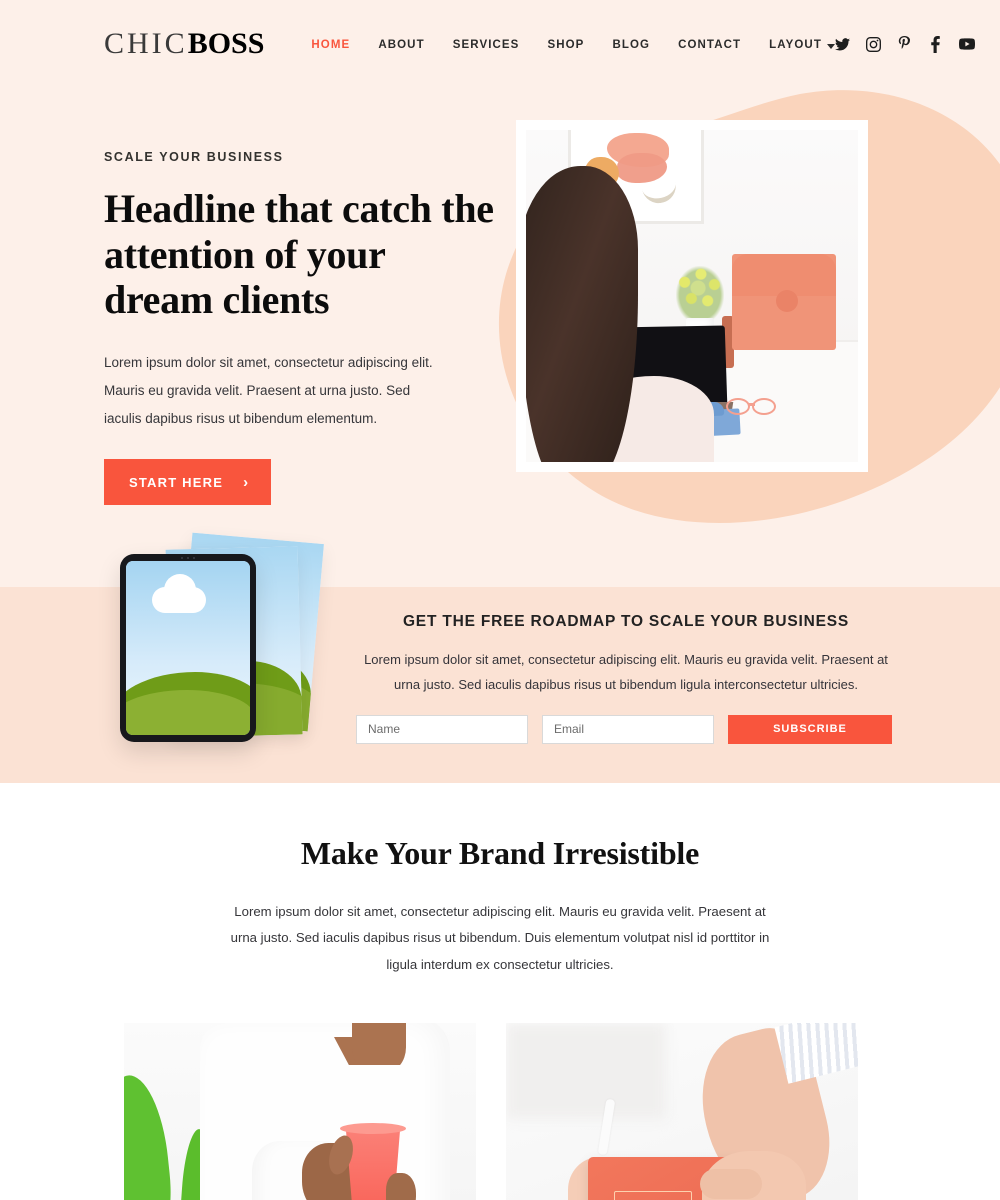  I want to click on nav-link-blog: BLOG, so click(631, 45).